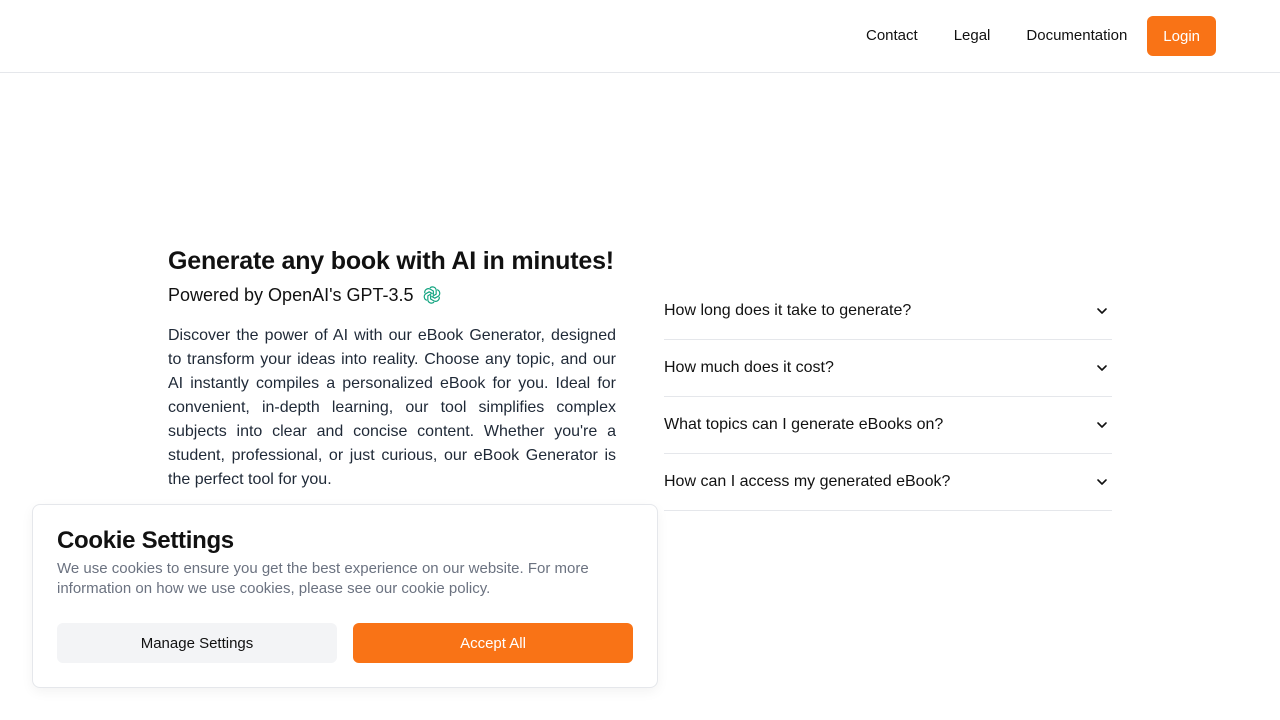 The image size is (1280, 720). I want to click on nav-link-legal: Legal, so click(972, 36).